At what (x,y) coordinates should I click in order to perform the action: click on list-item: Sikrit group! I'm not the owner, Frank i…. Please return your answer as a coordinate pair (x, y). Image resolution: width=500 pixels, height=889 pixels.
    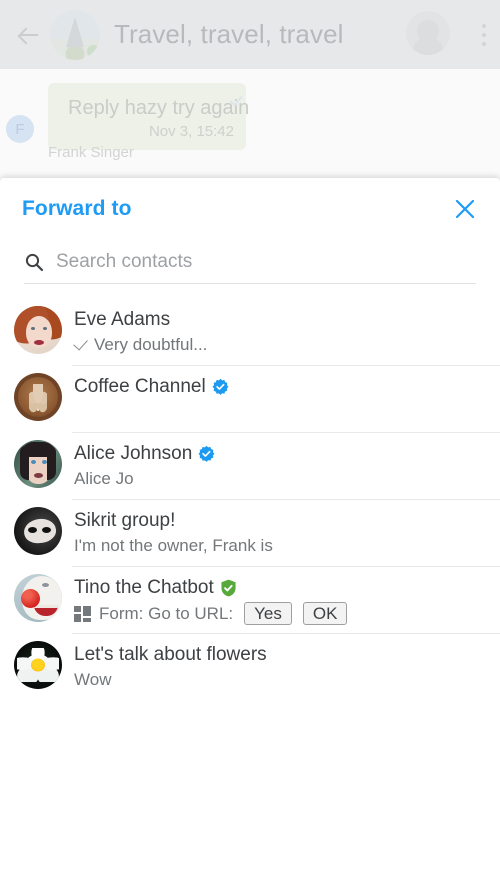
    Looking at the image, I should click on (250, 532).